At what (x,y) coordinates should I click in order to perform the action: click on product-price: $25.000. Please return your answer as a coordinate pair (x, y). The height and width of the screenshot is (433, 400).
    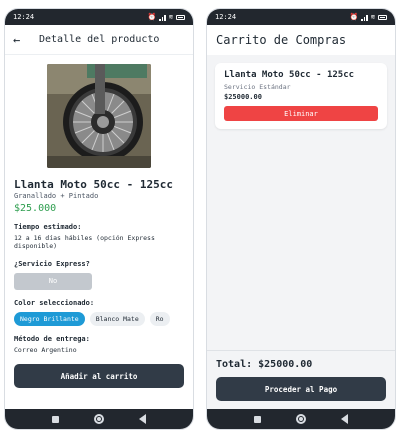
    Looking at the image, I should click on (35, 208).